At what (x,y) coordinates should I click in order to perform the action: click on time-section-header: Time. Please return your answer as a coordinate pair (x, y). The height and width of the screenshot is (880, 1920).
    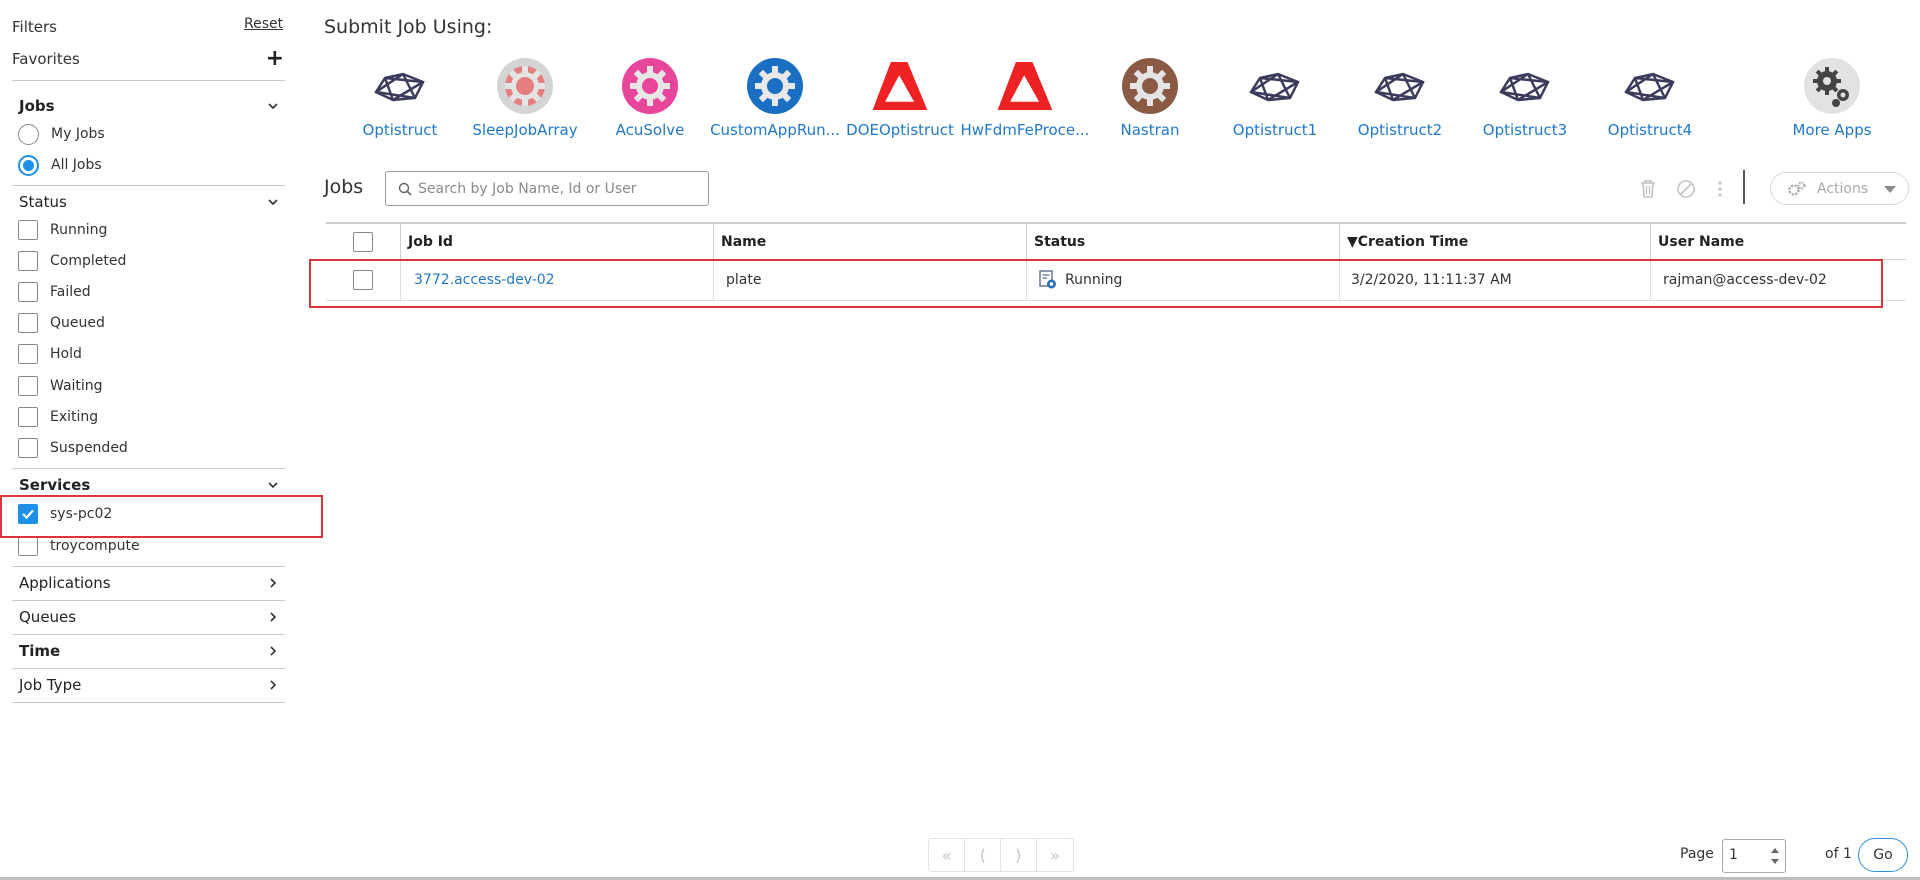
    Looking at the image, I should click on (150, 651).